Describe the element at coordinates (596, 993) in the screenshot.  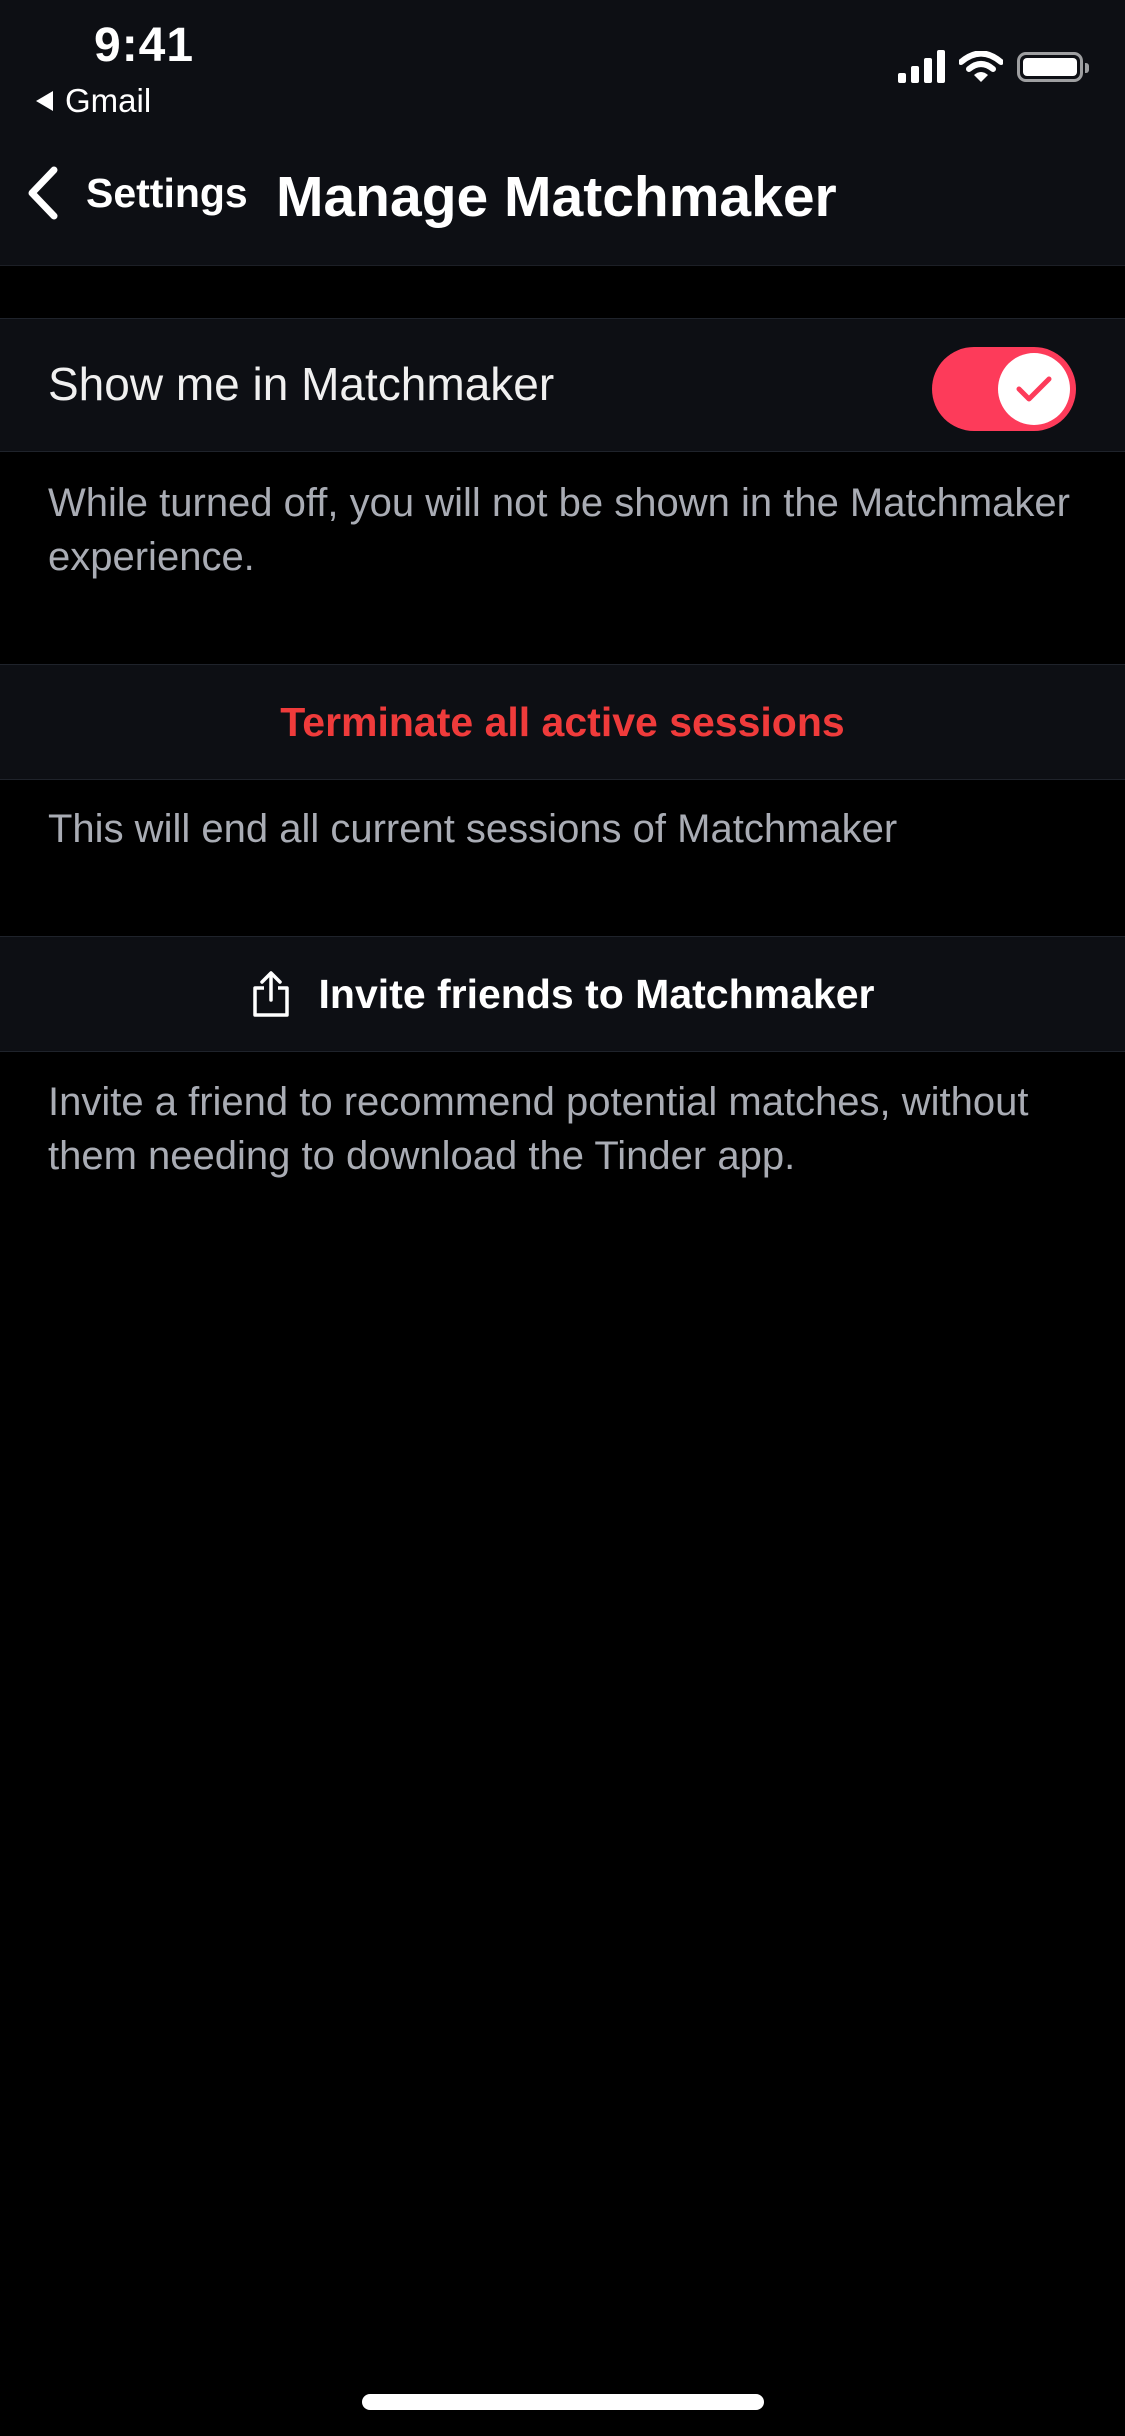
I see `invite-friends-label: Invite friends to Matchmaker` at that location.